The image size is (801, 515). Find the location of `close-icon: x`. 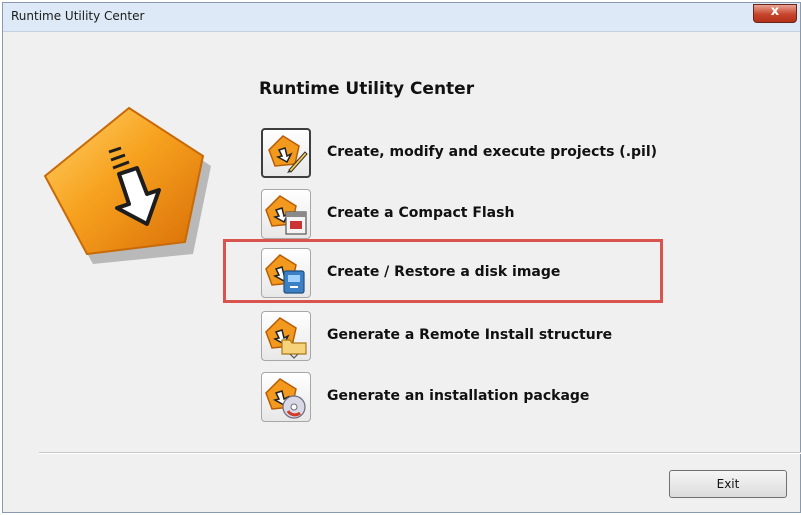

close-icon: x is located at coordinates (775, 11).